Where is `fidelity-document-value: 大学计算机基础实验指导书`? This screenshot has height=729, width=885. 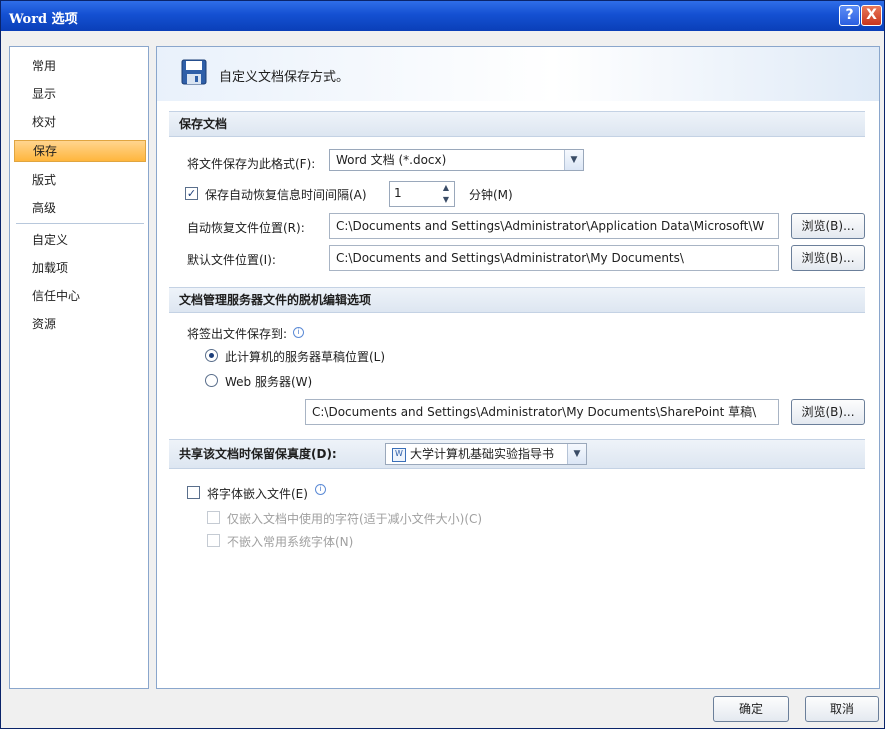 fidelity-document-value: 大学计算机基础实验指导书 is located at coordinates (482, 454).